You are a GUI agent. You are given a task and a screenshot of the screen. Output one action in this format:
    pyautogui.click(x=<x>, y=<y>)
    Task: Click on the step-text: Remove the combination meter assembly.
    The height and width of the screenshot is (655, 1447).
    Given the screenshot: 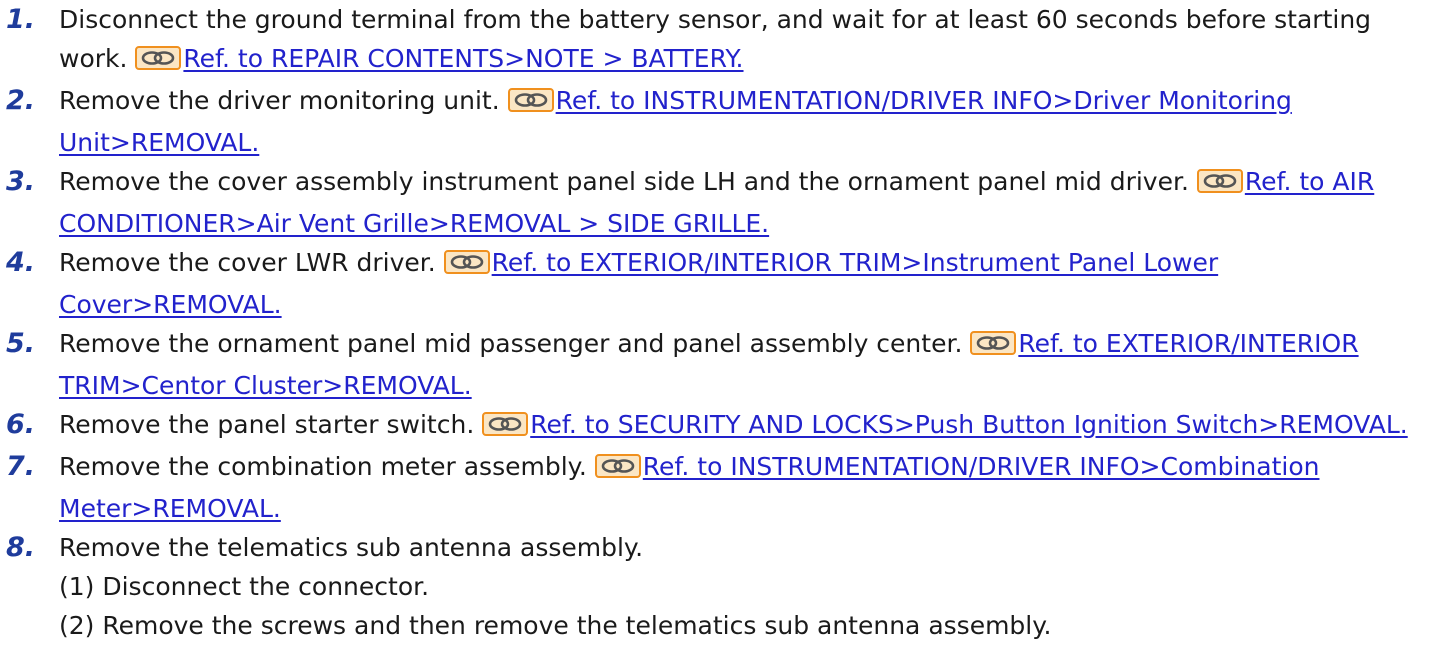 What is the action you would take?
    pyautogui.click(x=327, y=466)
    